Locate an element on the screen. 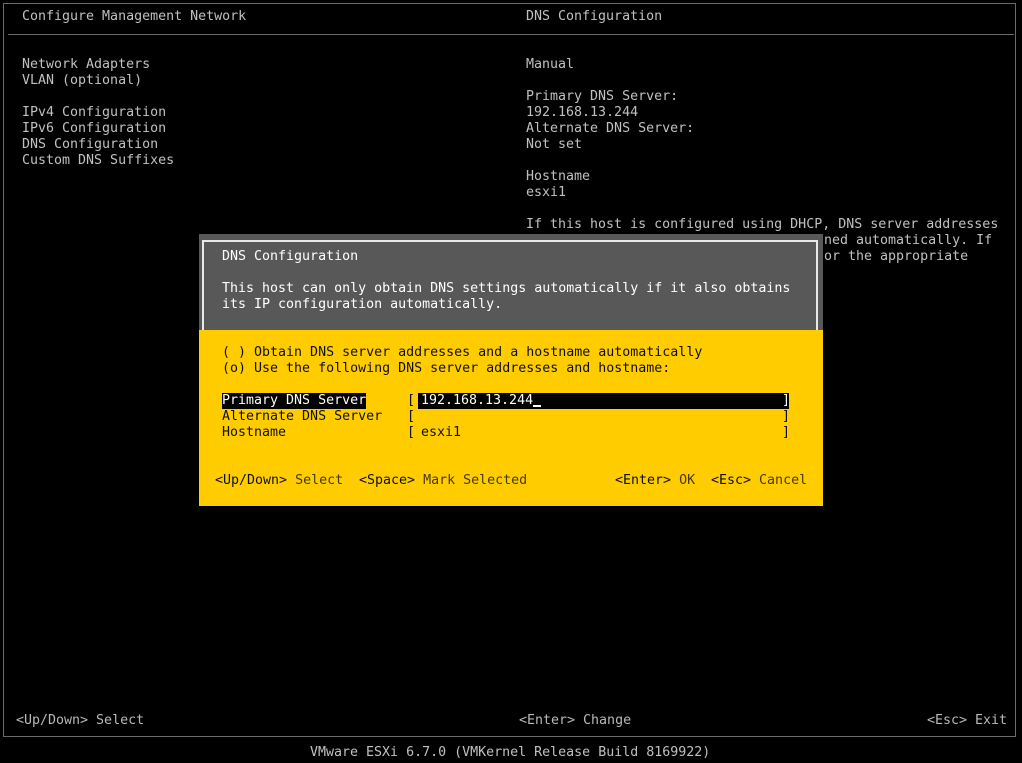 The height and width of the screenshot is (763, 1022). menu-item-vlan: VLAN (optional) is located at coordinates (82, 81).